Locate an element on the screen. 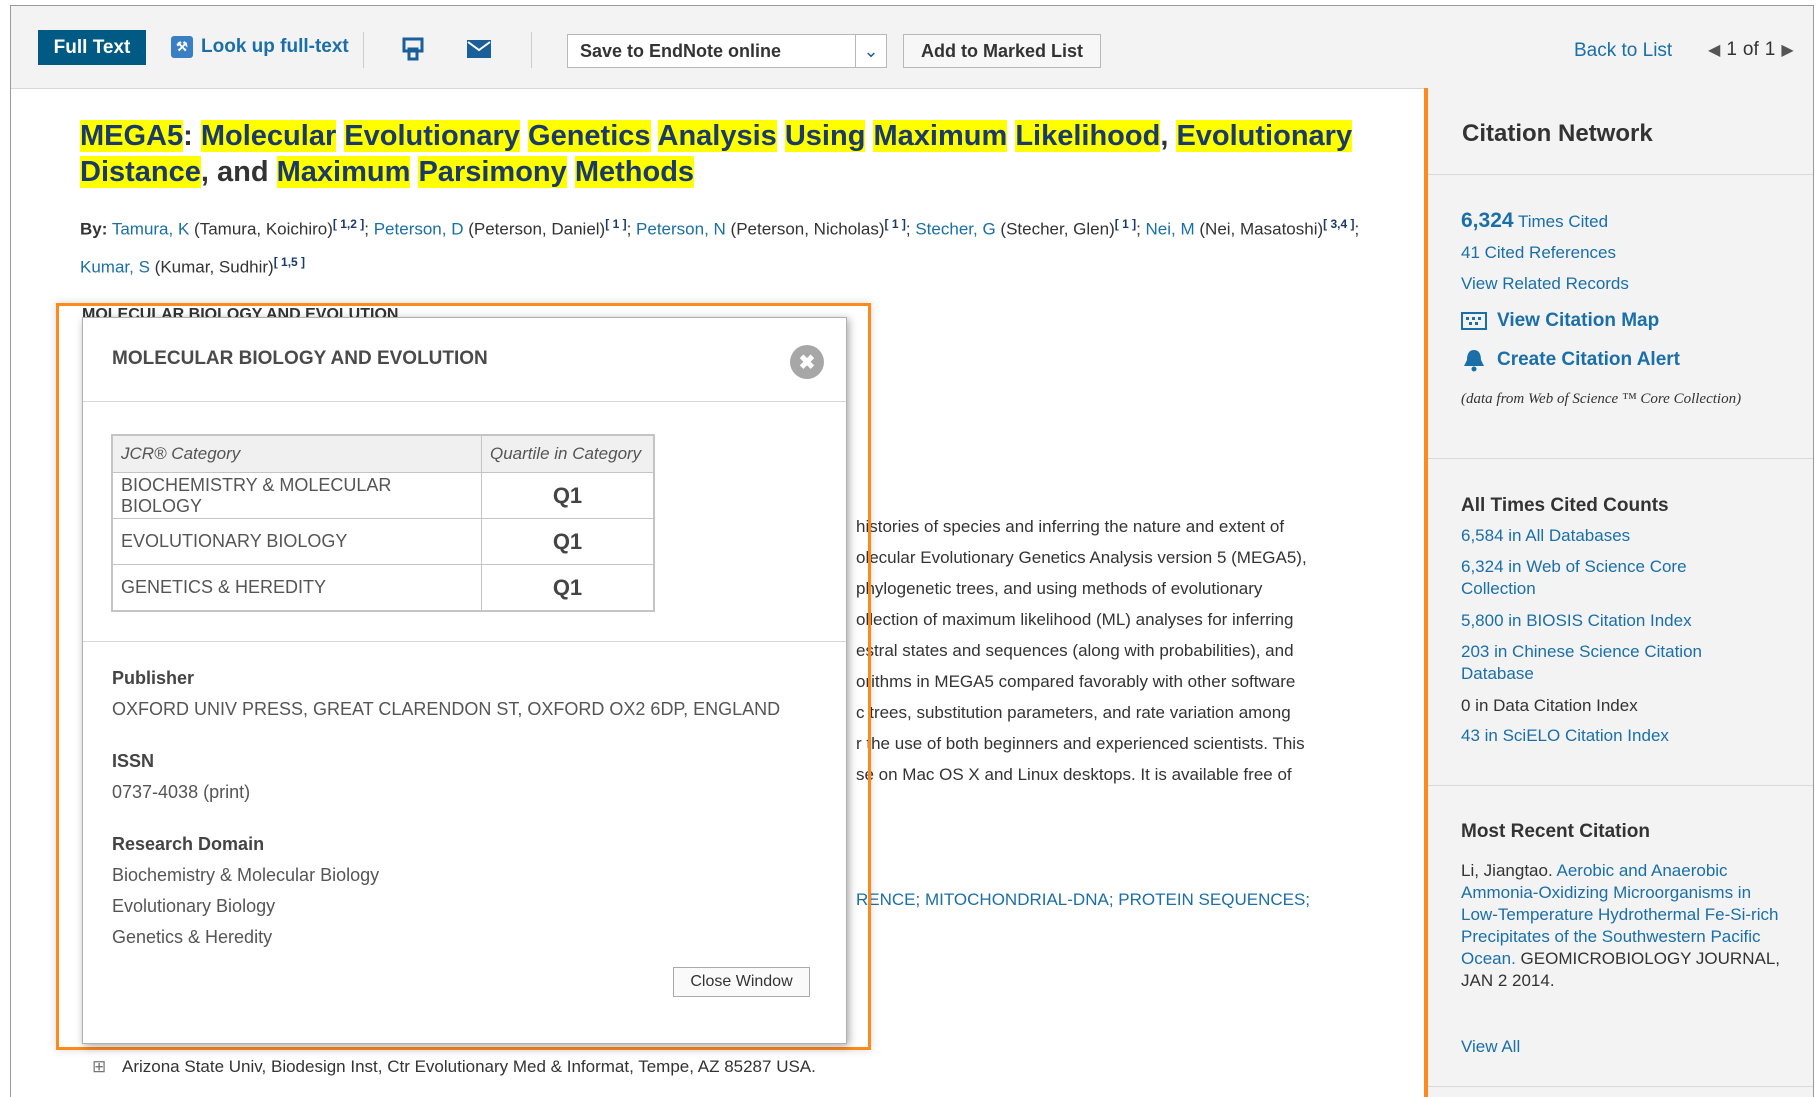  research-domain-item: Evolutionary Biology is located at coordinates (194, 906).